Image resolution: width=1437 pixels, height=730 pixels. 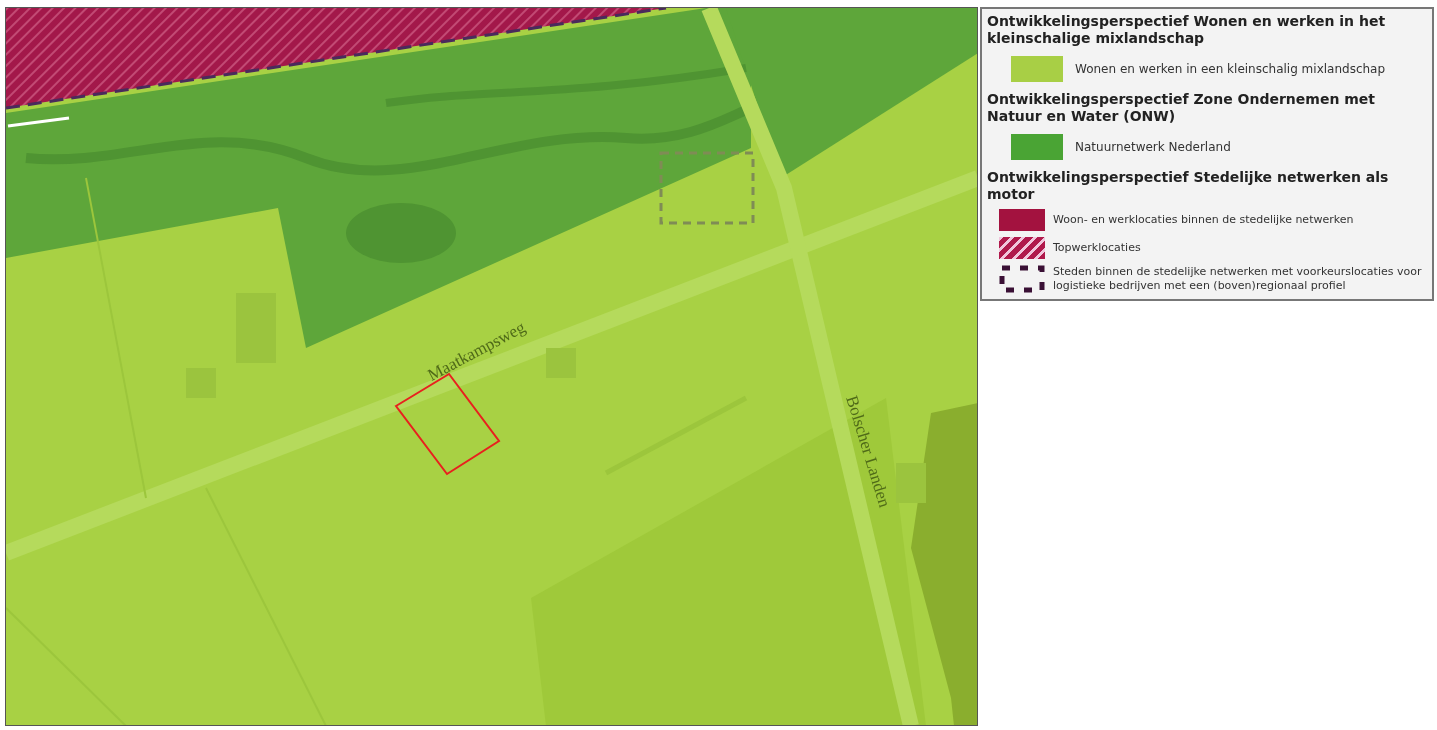 I want to click on street-label: Bolscher Landen, so click(x=868, y=451).